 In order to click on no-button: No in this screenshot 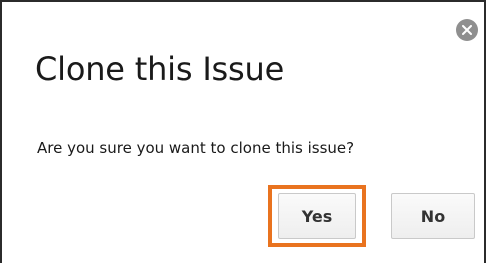, I will do `click(433, 216)`.